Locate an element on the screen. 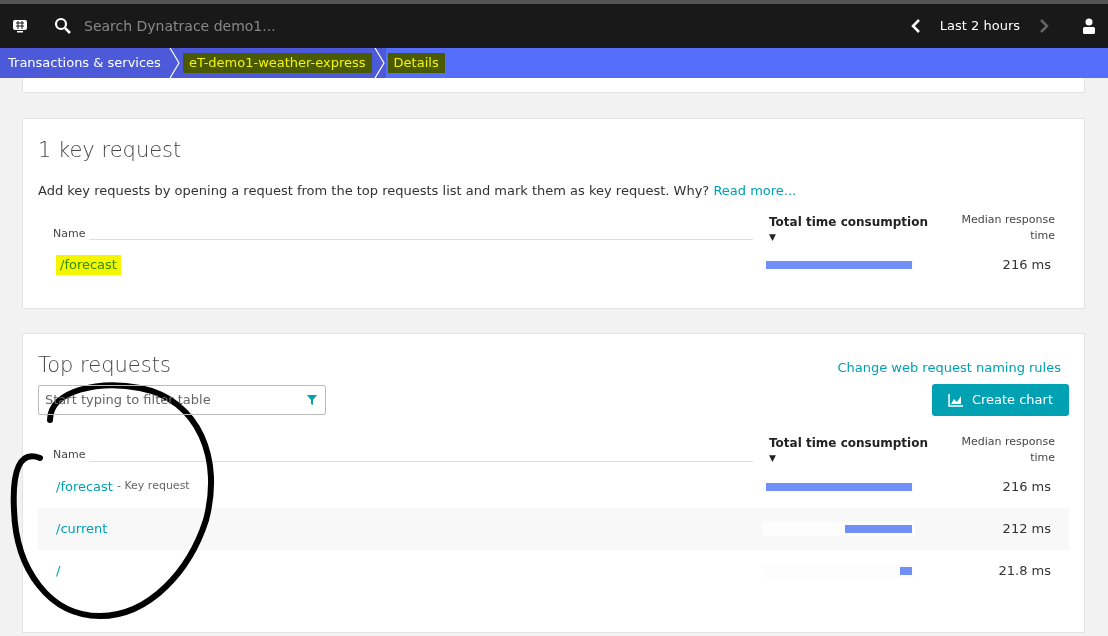 This screenshot has width=1108, height=636. request-link: /forecast is located at coordinates (88, 265).